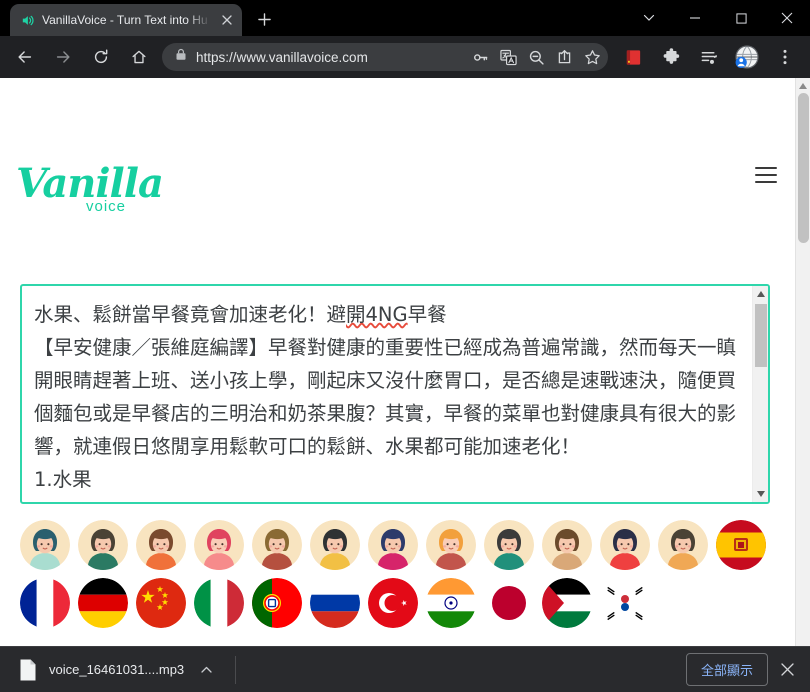  What do you see at coordinates (671, 57) in the screenshot?
I see `puzzle-extensions-icon` at bounding box center [671, 57].